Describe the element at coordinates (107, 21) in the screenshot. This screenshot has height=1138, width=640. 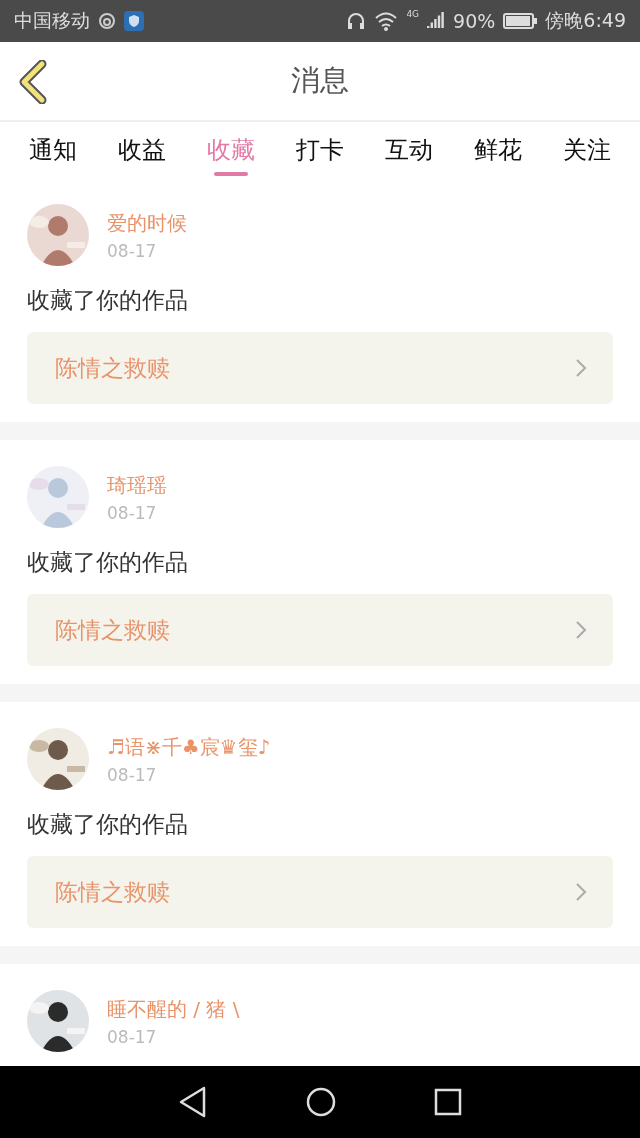
I see `swirl-icon` at that location.